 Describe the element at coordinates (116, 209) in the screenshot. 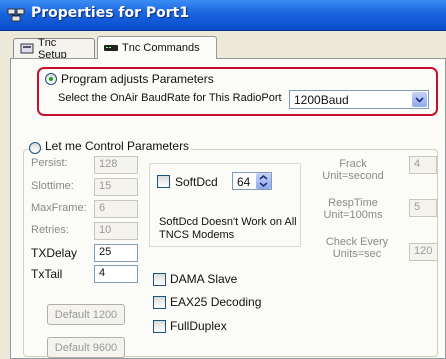

I see `maxframe-input: 6` at that location.